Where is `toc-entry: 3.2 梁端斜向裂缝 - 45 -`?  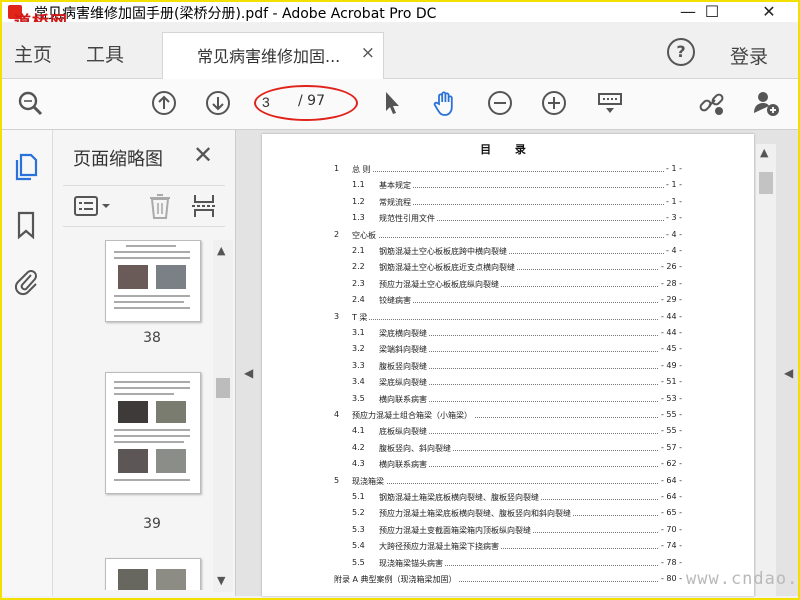 toc-entry: 3.2 梁端斜向裂缝 - 45 - is located at coordinates (508, 351).